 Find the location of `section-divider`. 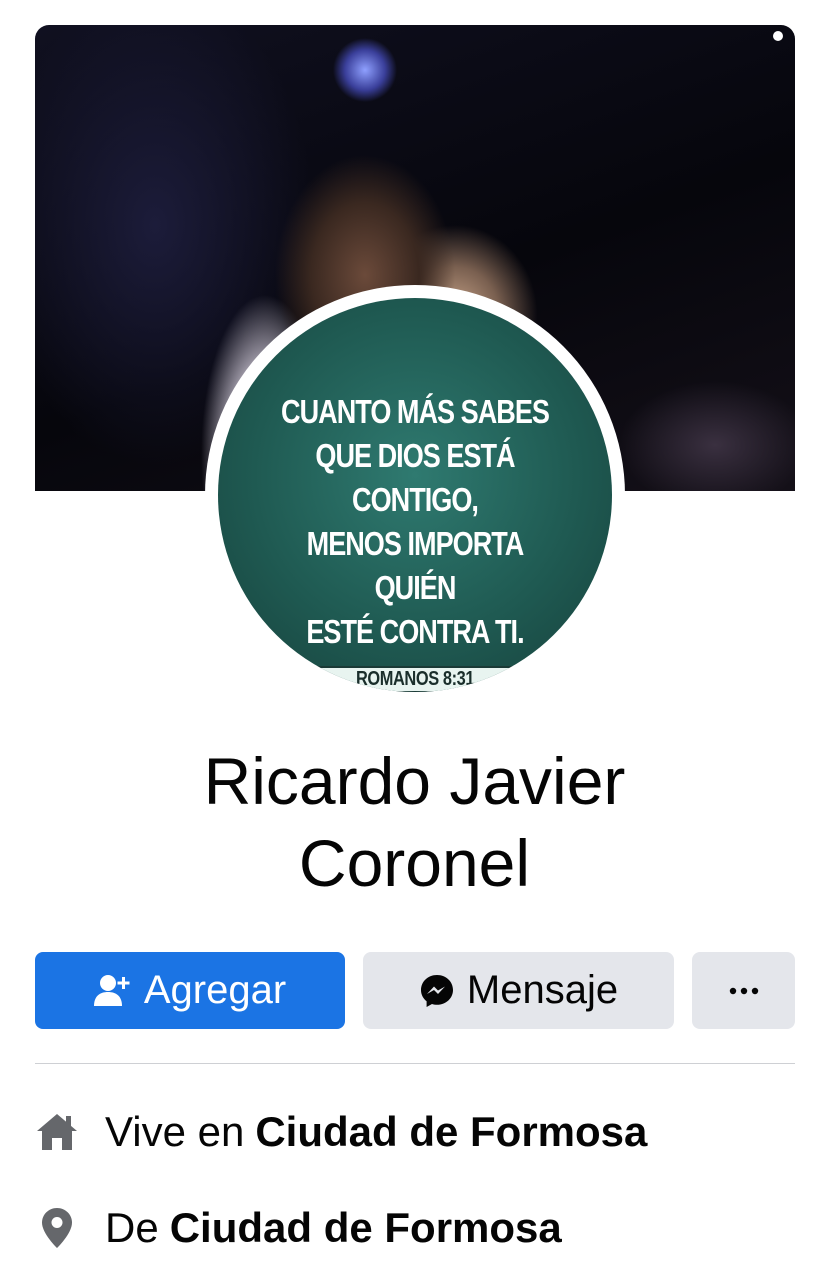

section-divider is located at coordinates (415, 1063).